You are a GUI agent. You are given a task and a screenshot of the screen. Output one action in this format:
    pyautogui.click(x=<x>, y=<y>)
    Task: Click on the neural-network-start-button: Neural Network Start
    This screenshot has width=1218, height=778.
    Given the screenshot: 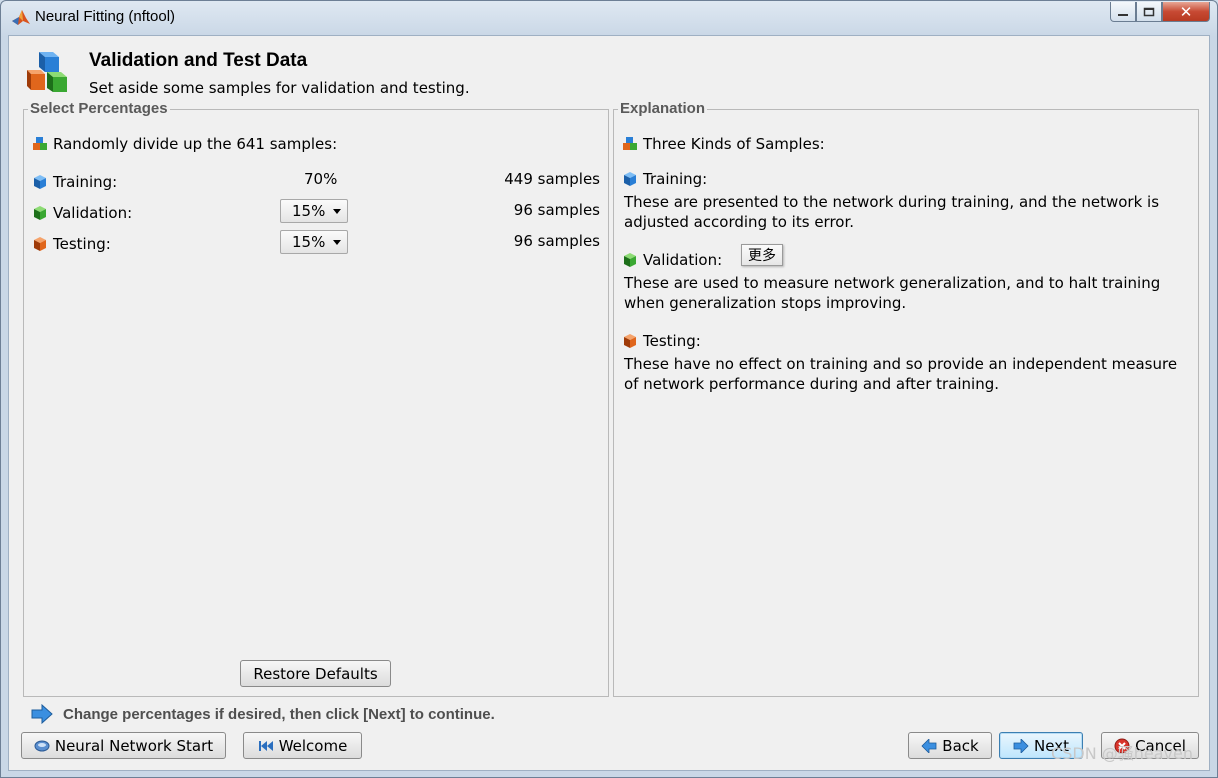 What is the action you would take?
    pyautogui.click(x=123, y=745)
    